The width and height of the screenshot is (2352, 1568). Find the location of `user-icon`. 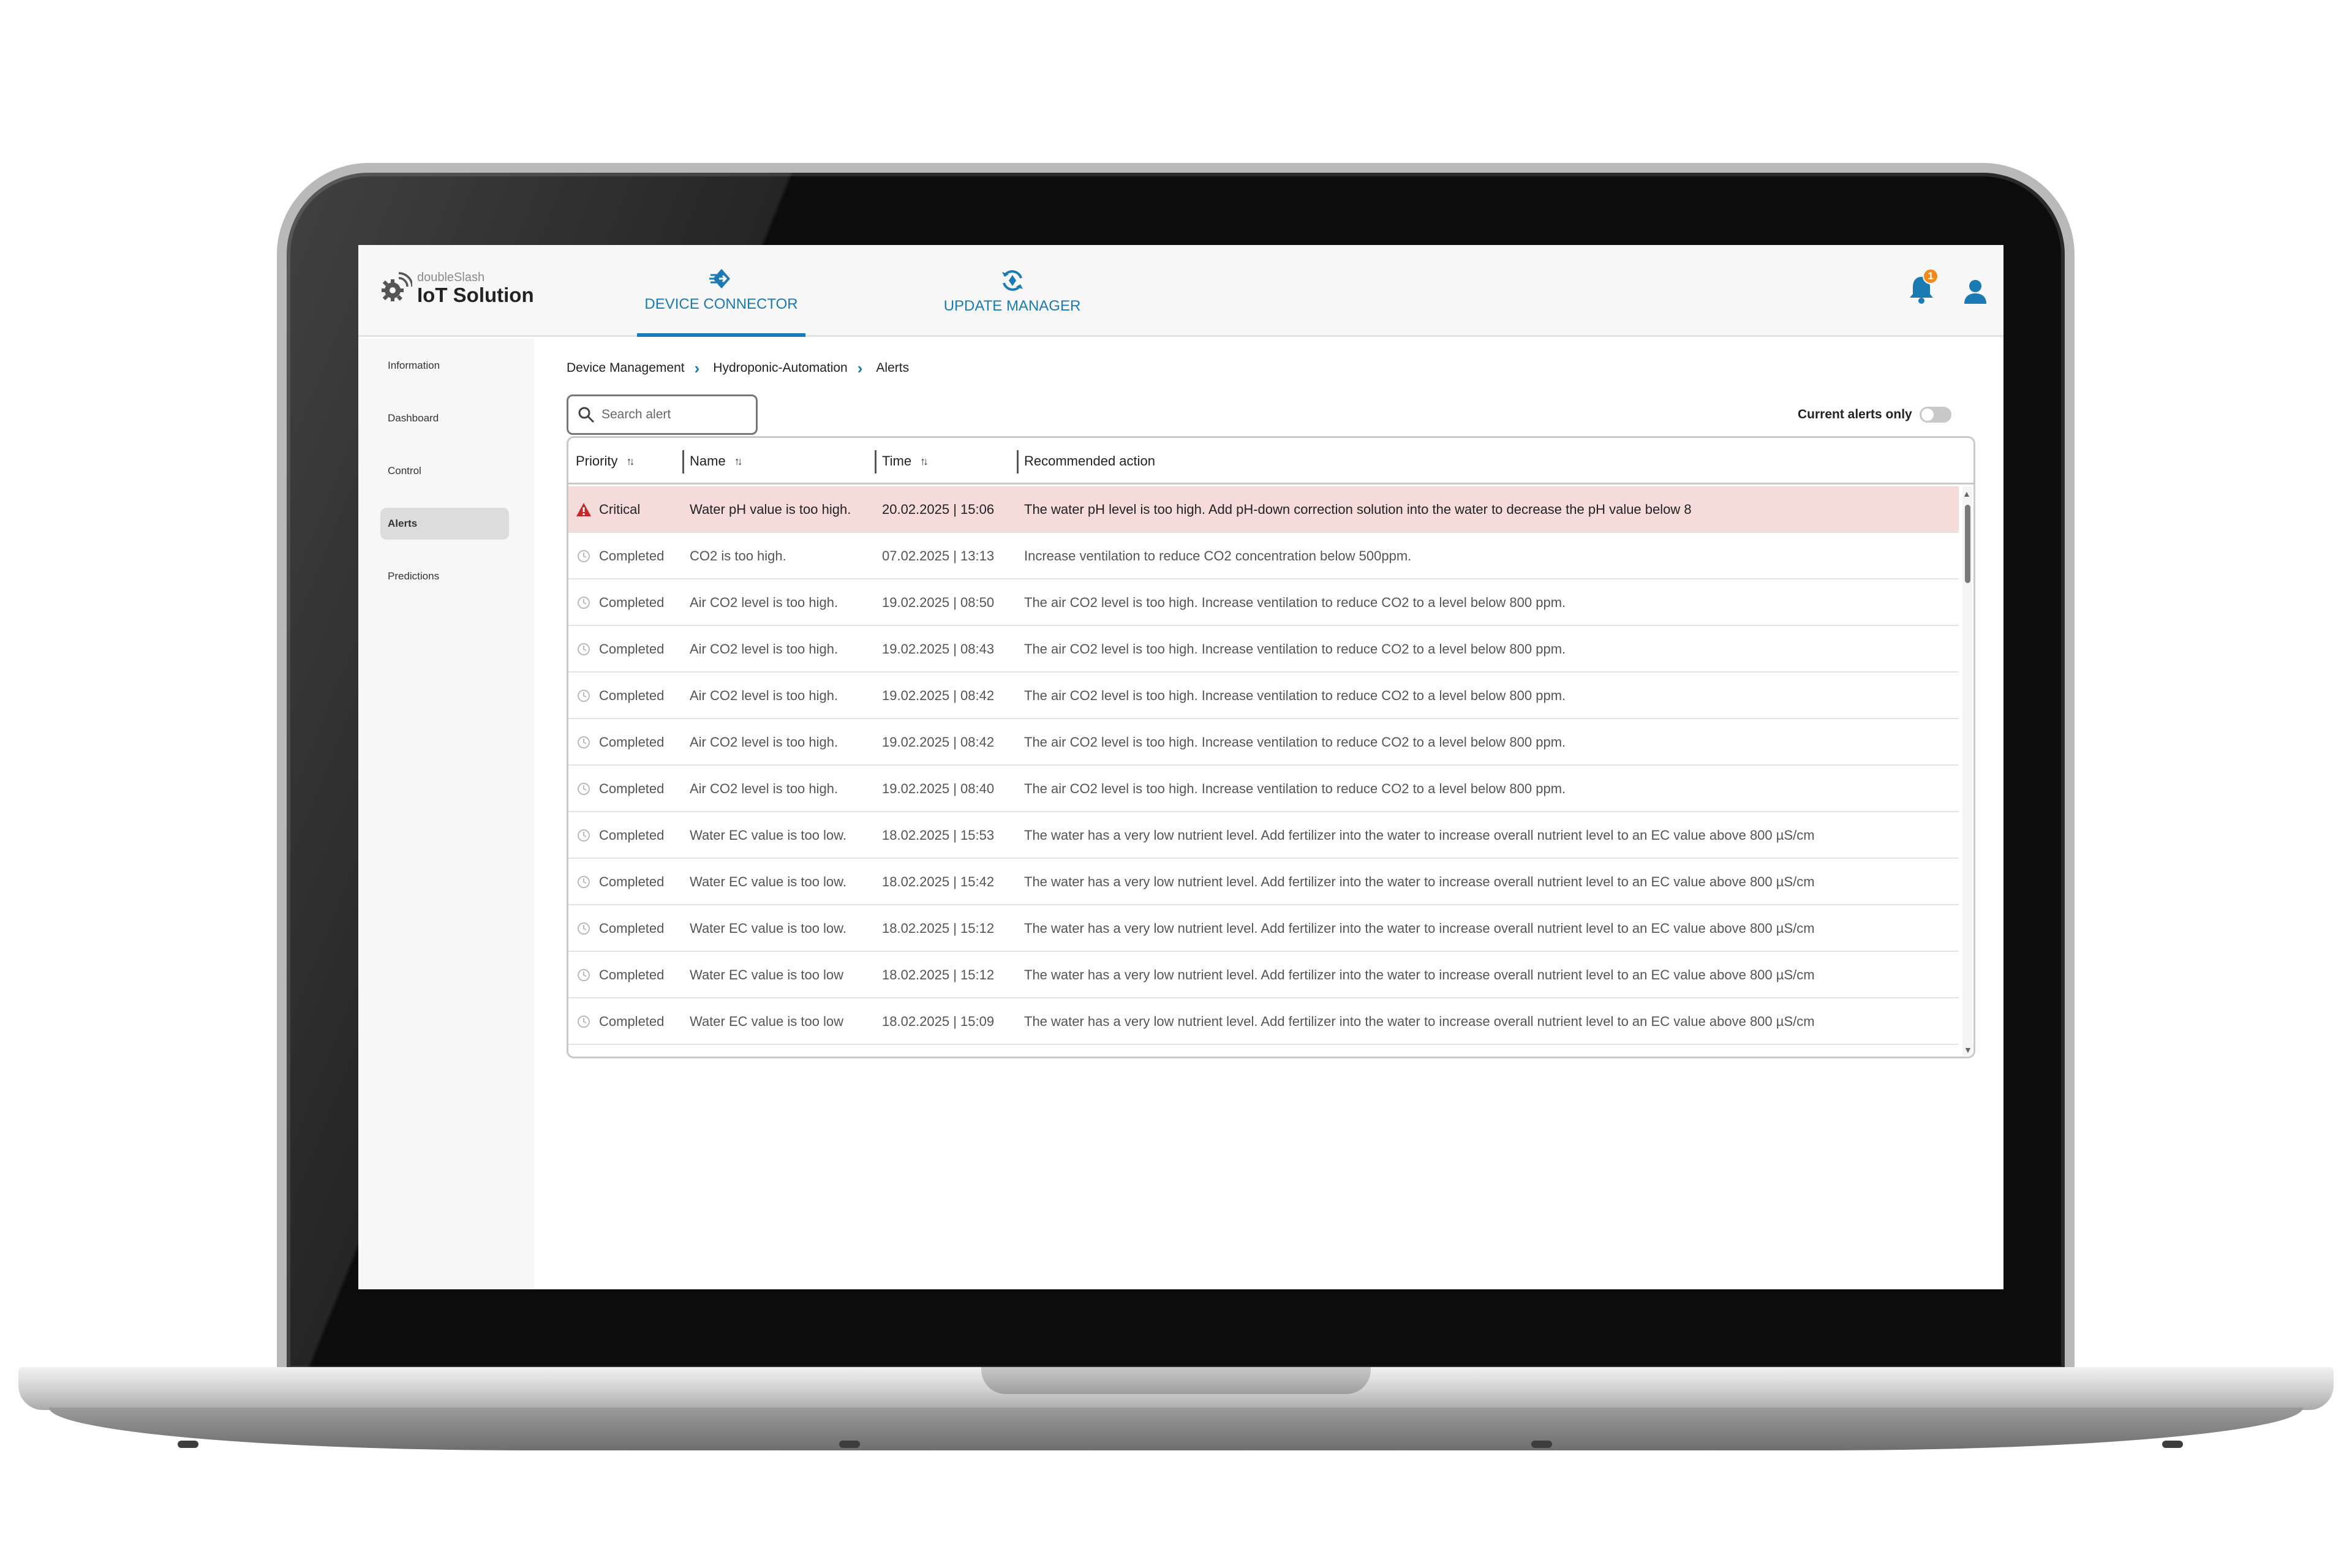

user-icon is located at coordinates (1976, 292).